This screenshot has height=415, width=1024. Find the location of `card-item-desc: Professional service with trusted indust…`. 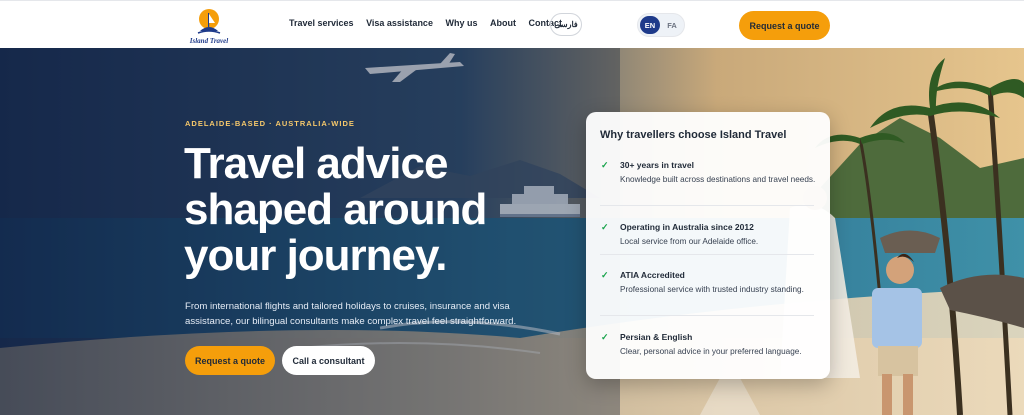

card-item-desc: Professional service with trusted indust… is located at coordinates (712, 289).